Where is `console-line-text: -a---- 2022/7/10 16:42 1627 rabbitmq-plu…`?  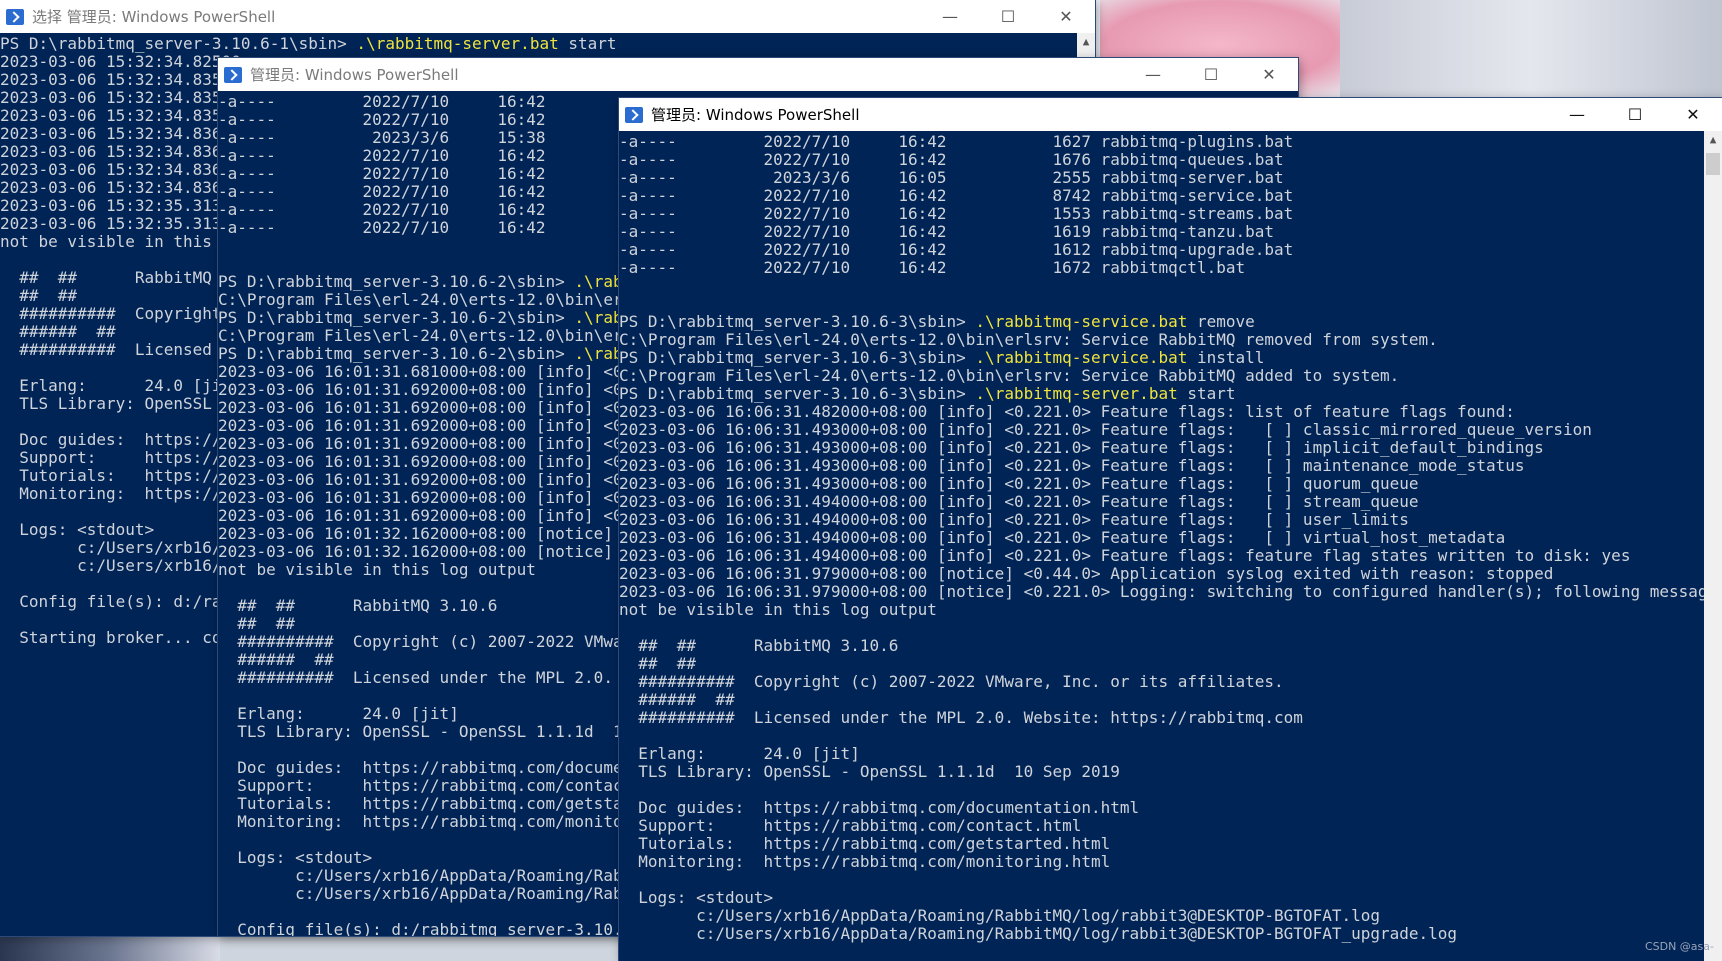
console-line-text: -a---- 2022/7/10 16:42 1627 rabbitmq-plu… is located at coordinates (956, 141).